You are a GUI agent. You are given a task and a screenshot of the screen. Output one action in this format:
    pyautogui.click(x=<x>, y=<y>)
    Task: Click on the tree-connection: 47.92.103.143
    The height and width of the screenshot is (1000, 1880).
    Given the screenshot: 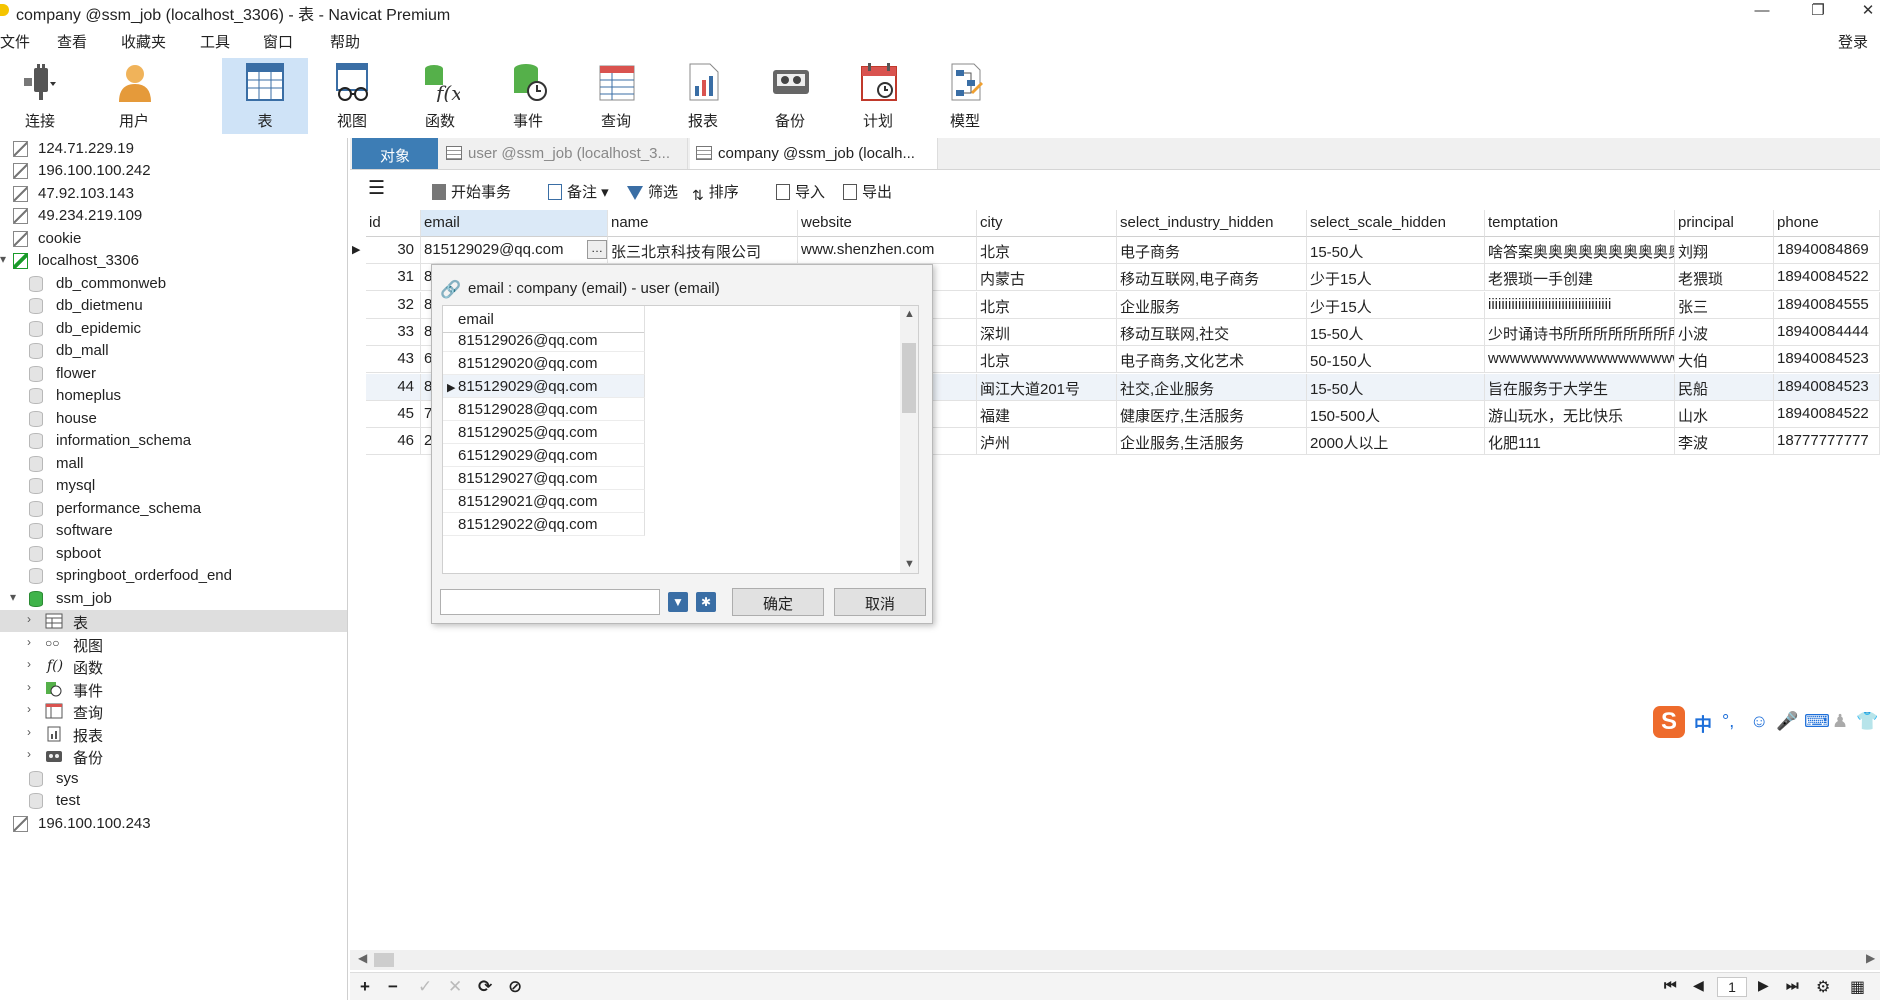 What is the action you would take?
    pyautogui.click(x=173, y=194)
    